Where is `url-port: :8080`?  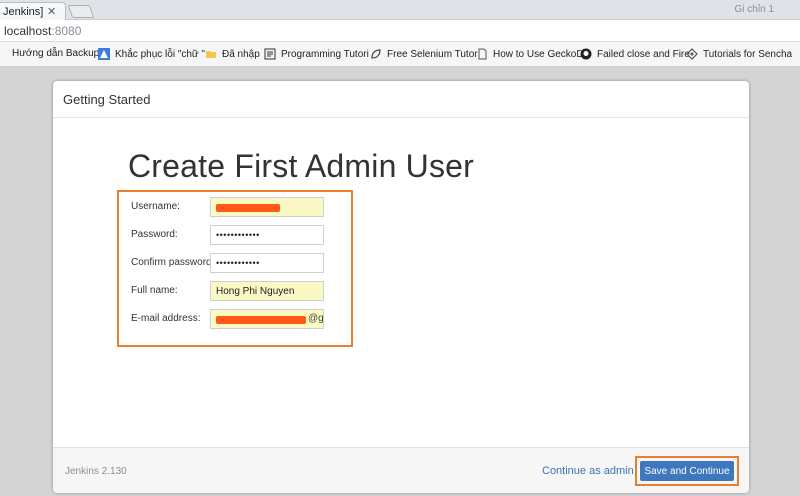
url-port: :8080 is located at coordinates (66, 31).